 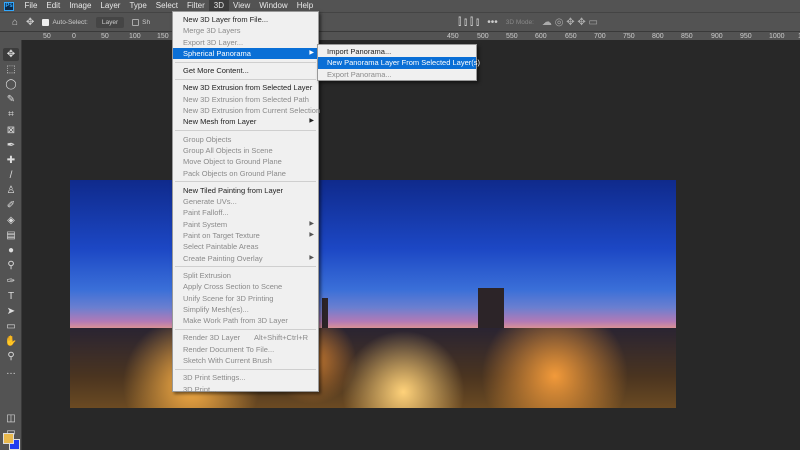 What do you see at coordinates (11, 311) in the screenshot?
I see `path-selection-tool-icon: ➤` at bounding box center [11, 311].